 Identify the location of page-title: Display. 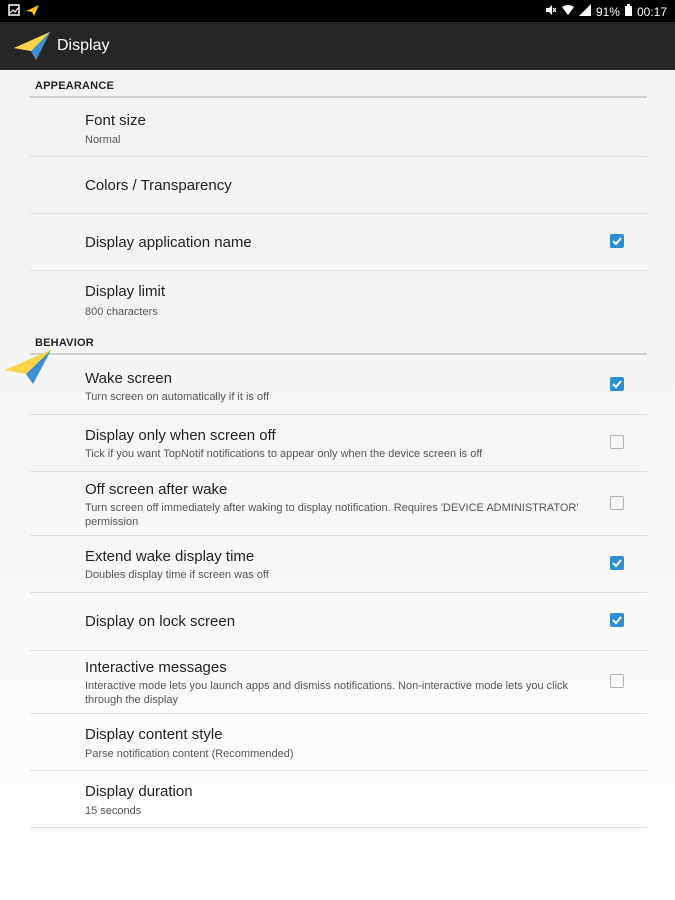
(83, 45).